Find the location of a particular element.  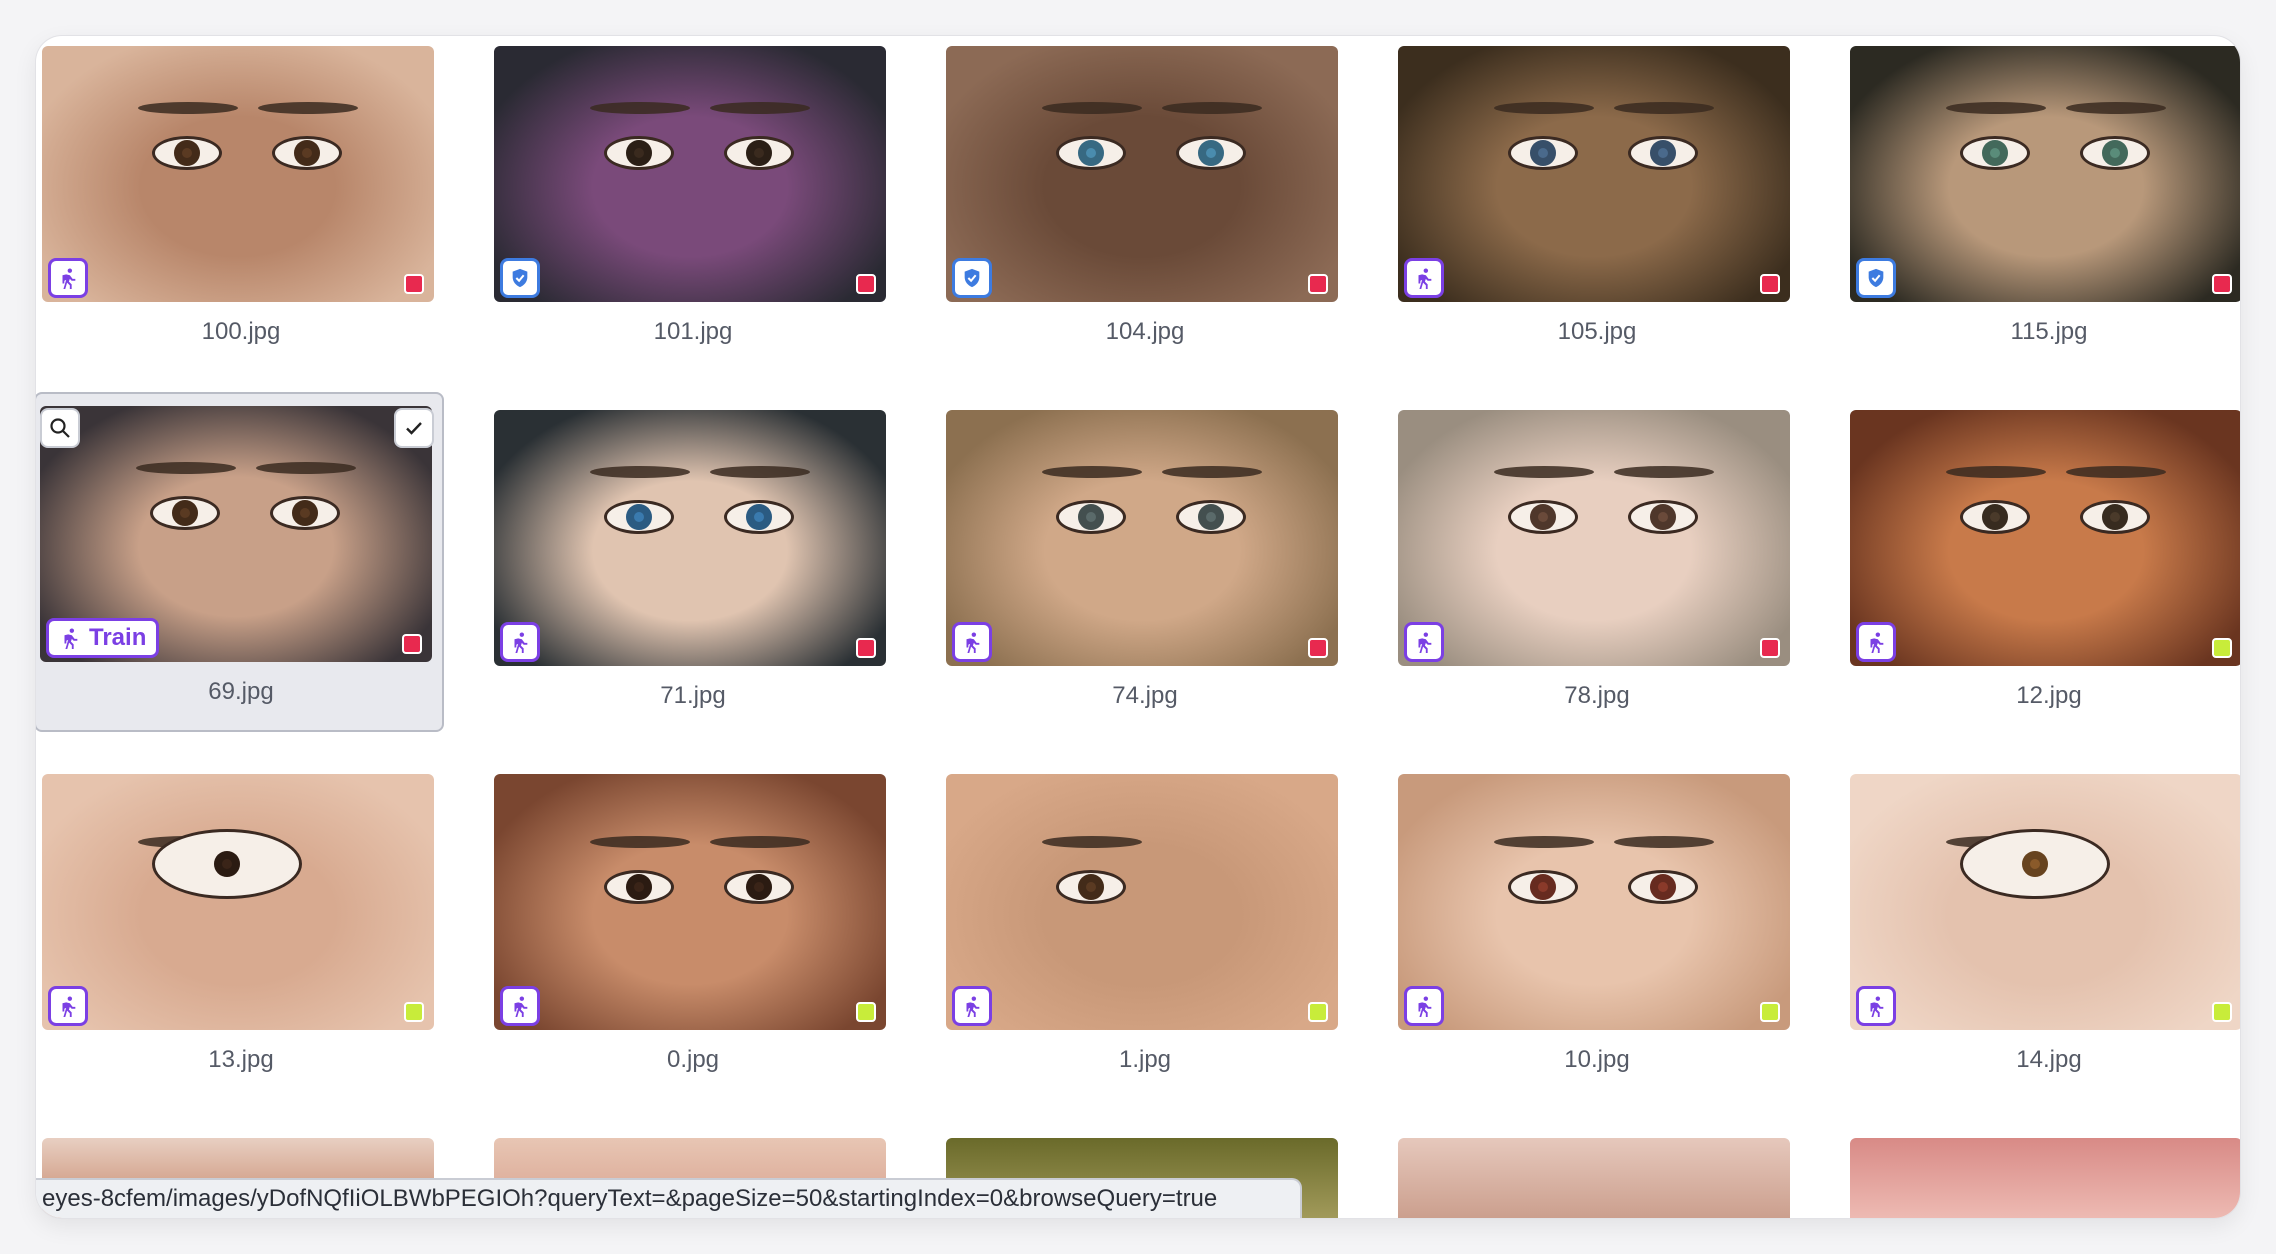

image-card: 1.jpg is located at coordinates (1145, 935).